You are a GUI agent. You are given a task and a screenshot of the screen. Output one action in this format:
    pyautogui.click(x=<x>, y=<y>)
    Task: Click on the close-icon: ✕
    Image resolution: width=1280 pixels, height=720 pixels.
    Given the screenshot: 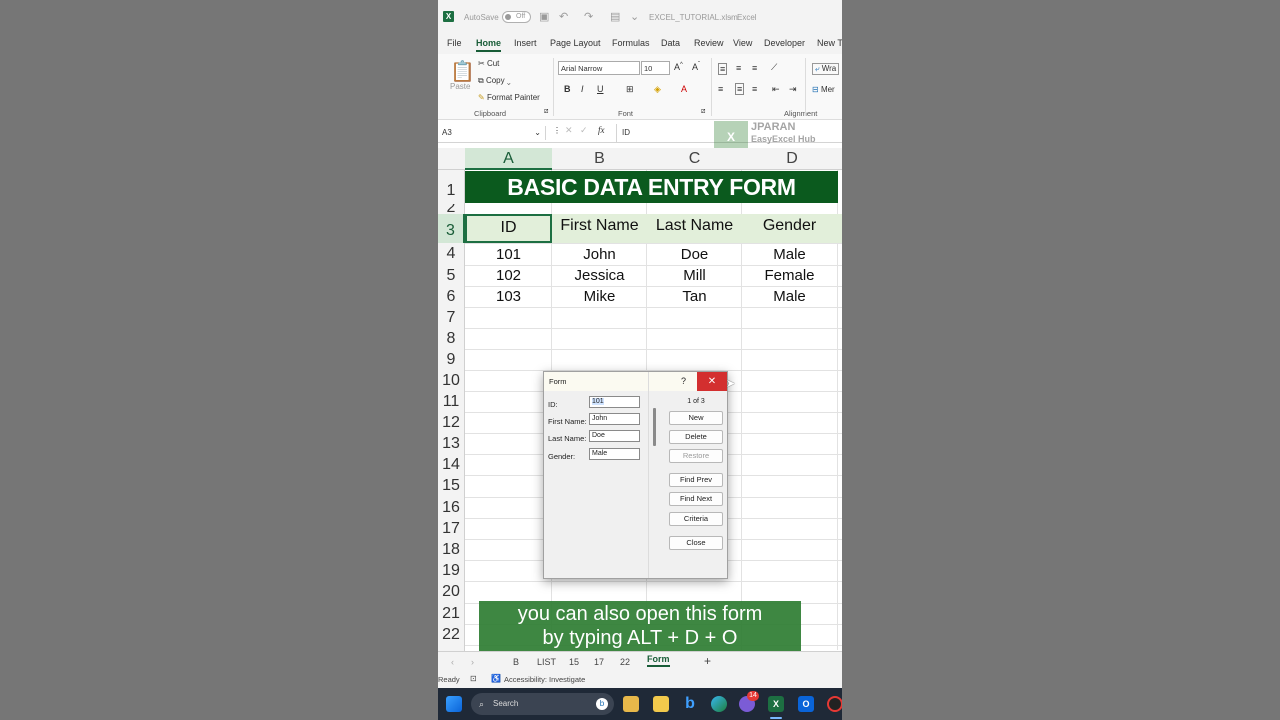 What is the action you would take?
    pyautogui.click(x=712, y=381)
    